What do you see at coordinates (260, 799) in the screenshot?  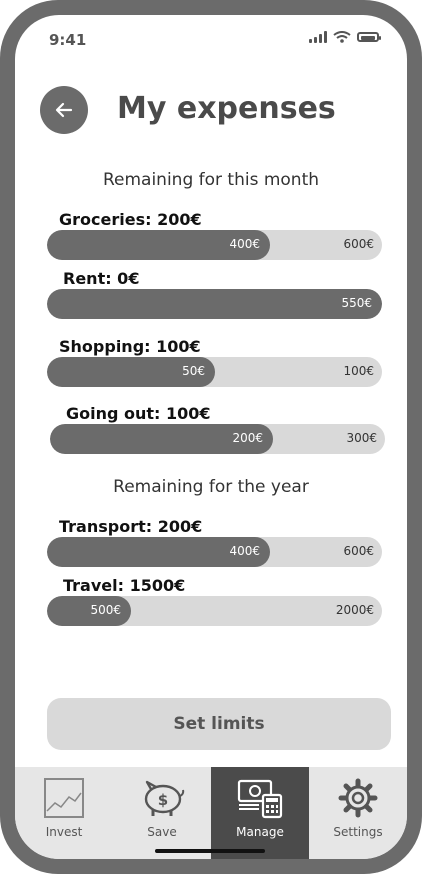 I see `money-calculator-icon` at bounding box center [260, 799].